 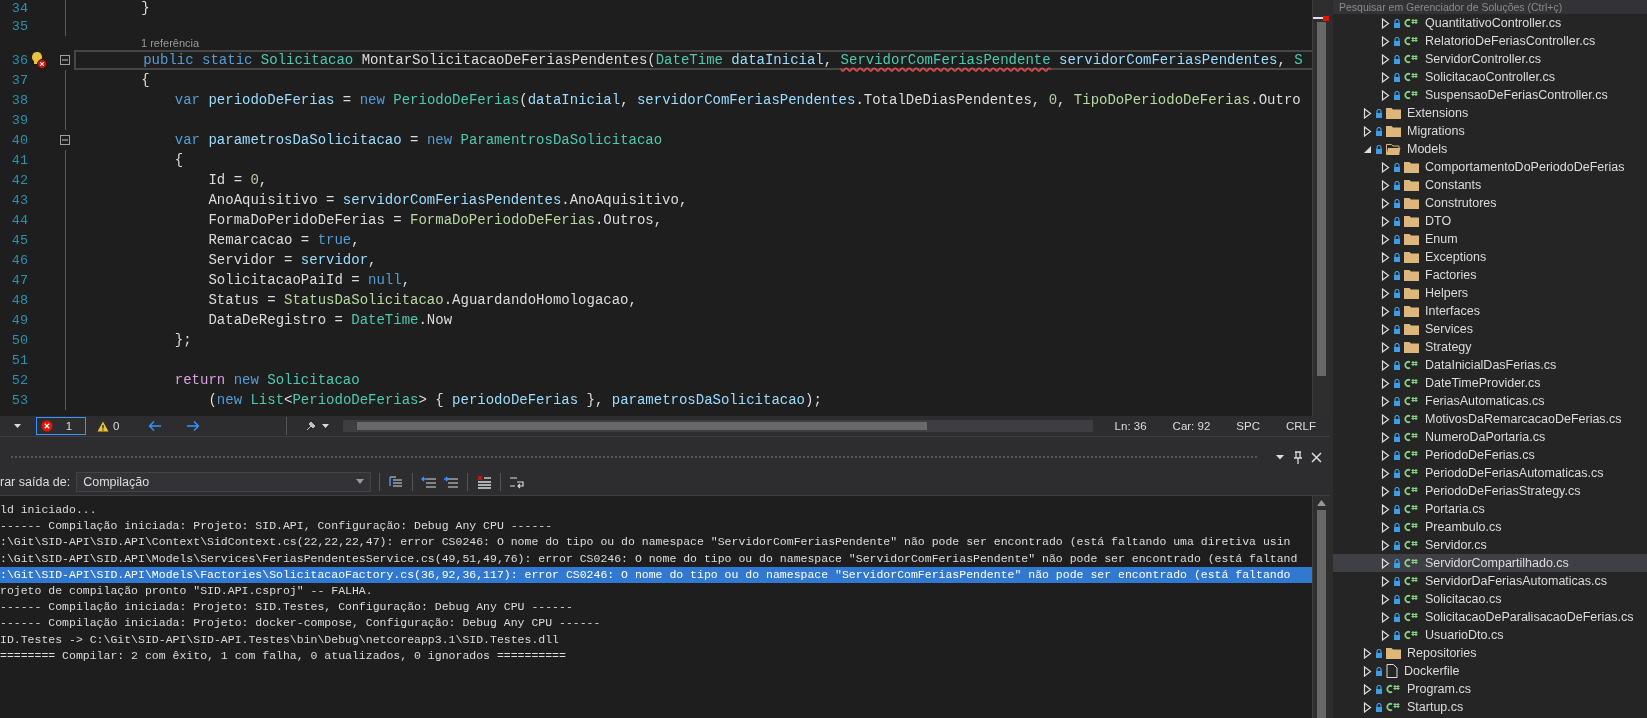 What do you see at coordinates (1490, 437) in the screenshot?
I see `tree-item: NumeroDaPortaria.cs` at bounding box center [1490, 437].